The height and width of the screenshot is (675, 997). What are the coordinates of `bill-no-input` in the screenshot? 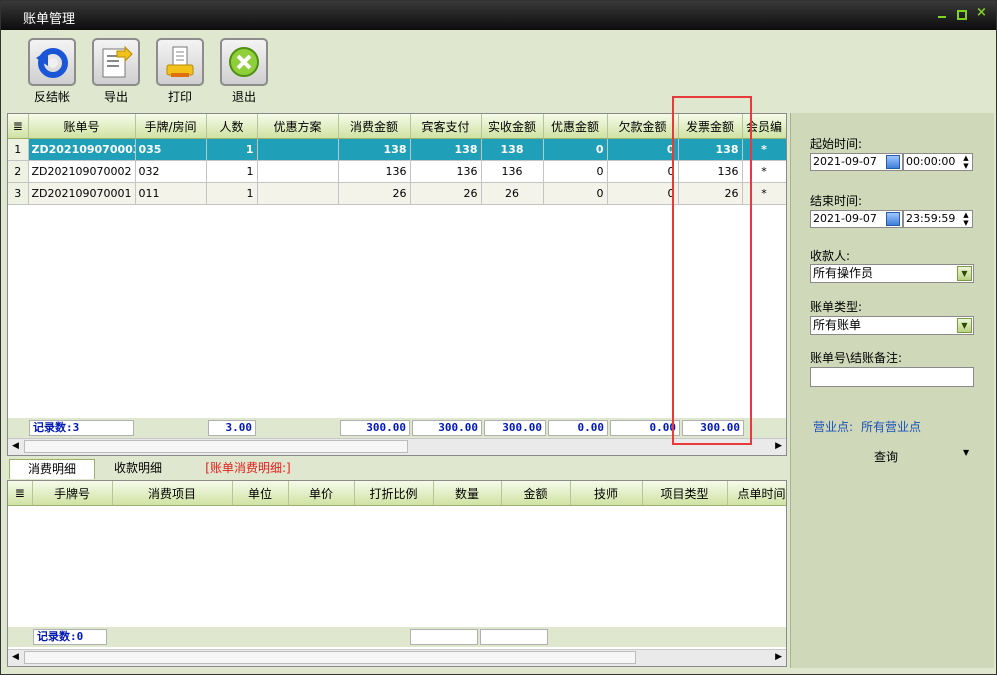 It's located at (892, 377).